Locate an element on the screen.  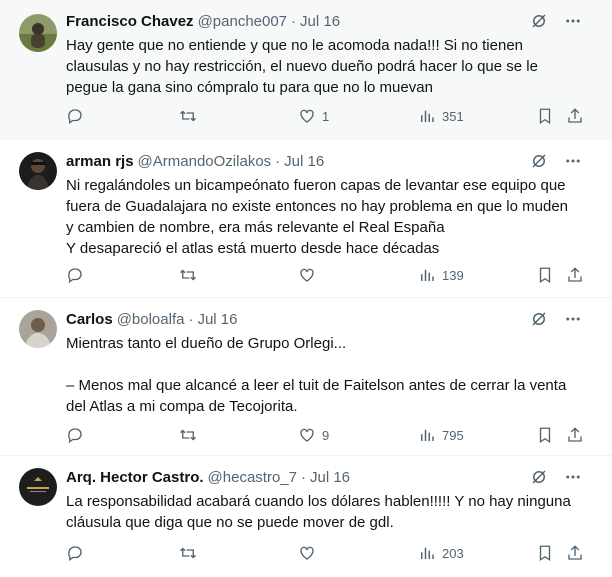
tweet-actions: 9 795 is located at coordinates (330, 435).